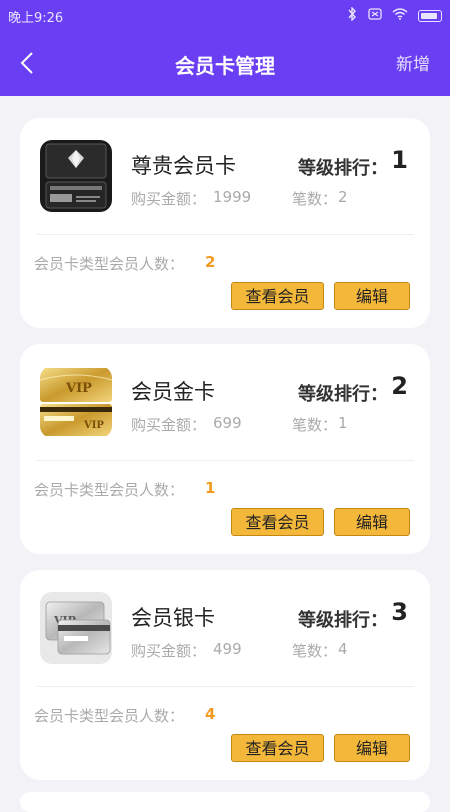 The image size is (450, 812). What do you see at coordinates (227, 649) in the screenshot?
I see `price-value: 499` at bounding box center [227, 649].